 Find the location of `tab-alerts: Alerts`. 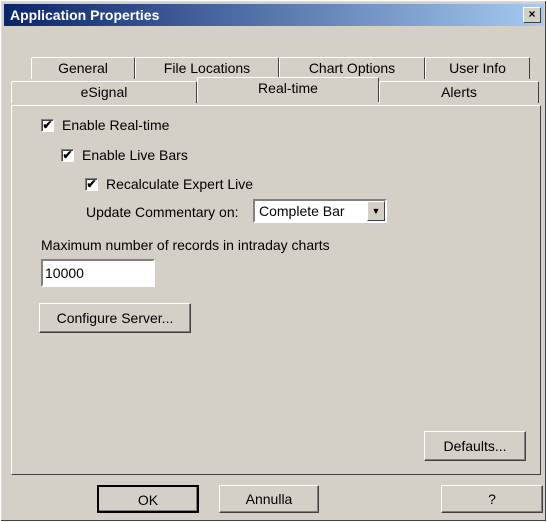

tab-alerts: Alerts is located at coordinates (459, 92).